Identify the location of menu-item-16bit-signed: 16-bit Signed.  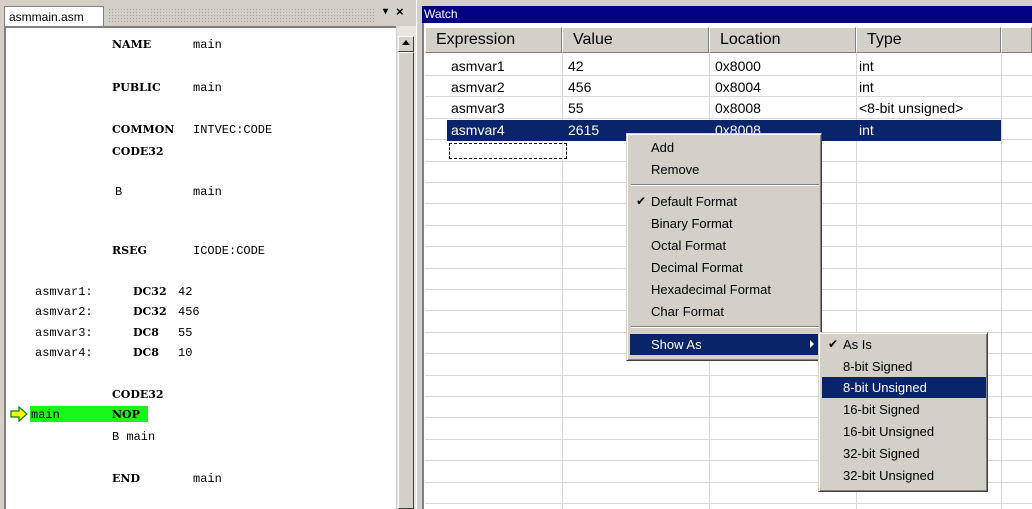
(904, 409).